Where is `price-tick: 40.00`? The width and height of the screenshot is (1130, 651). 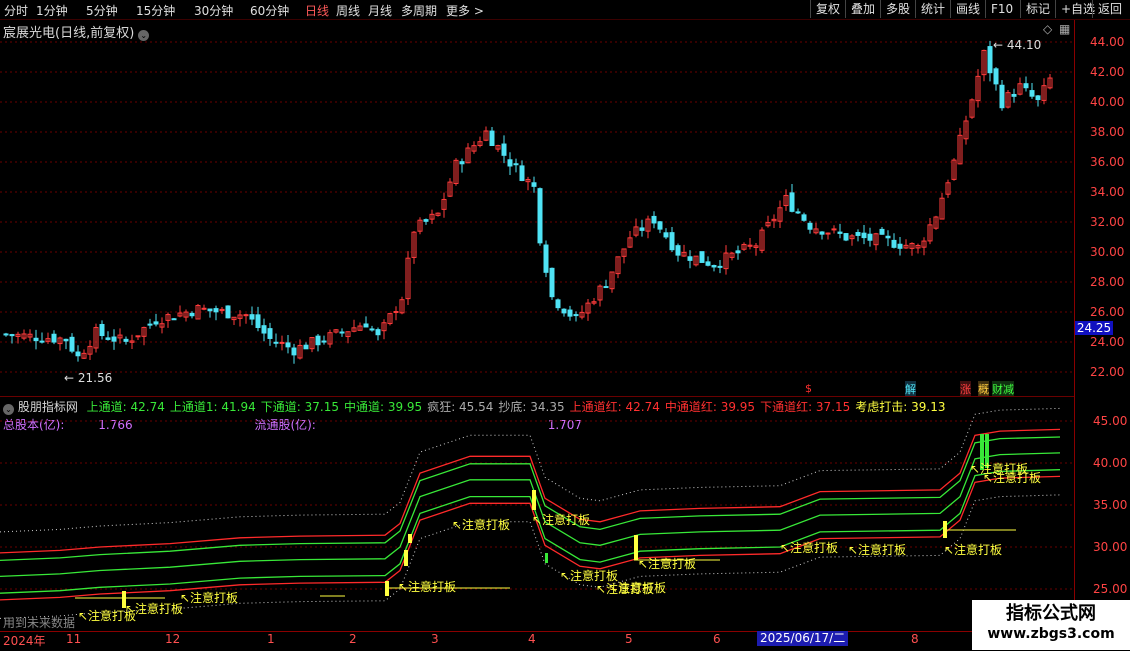
price-tick: 40.00 is located at coordinates (1107, 102).